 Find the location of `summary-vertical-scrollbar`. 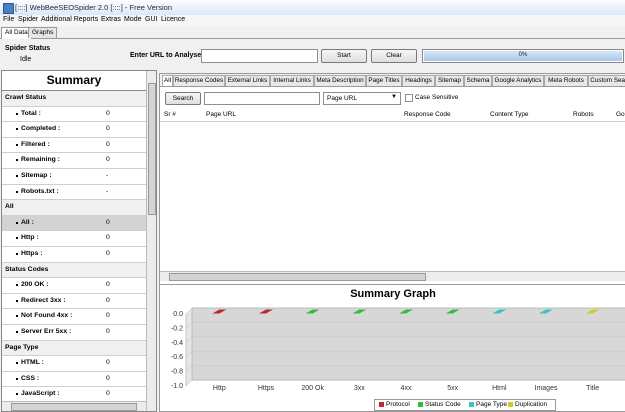

summary-vertical-scrollbar is located at coordinates (151, 241).